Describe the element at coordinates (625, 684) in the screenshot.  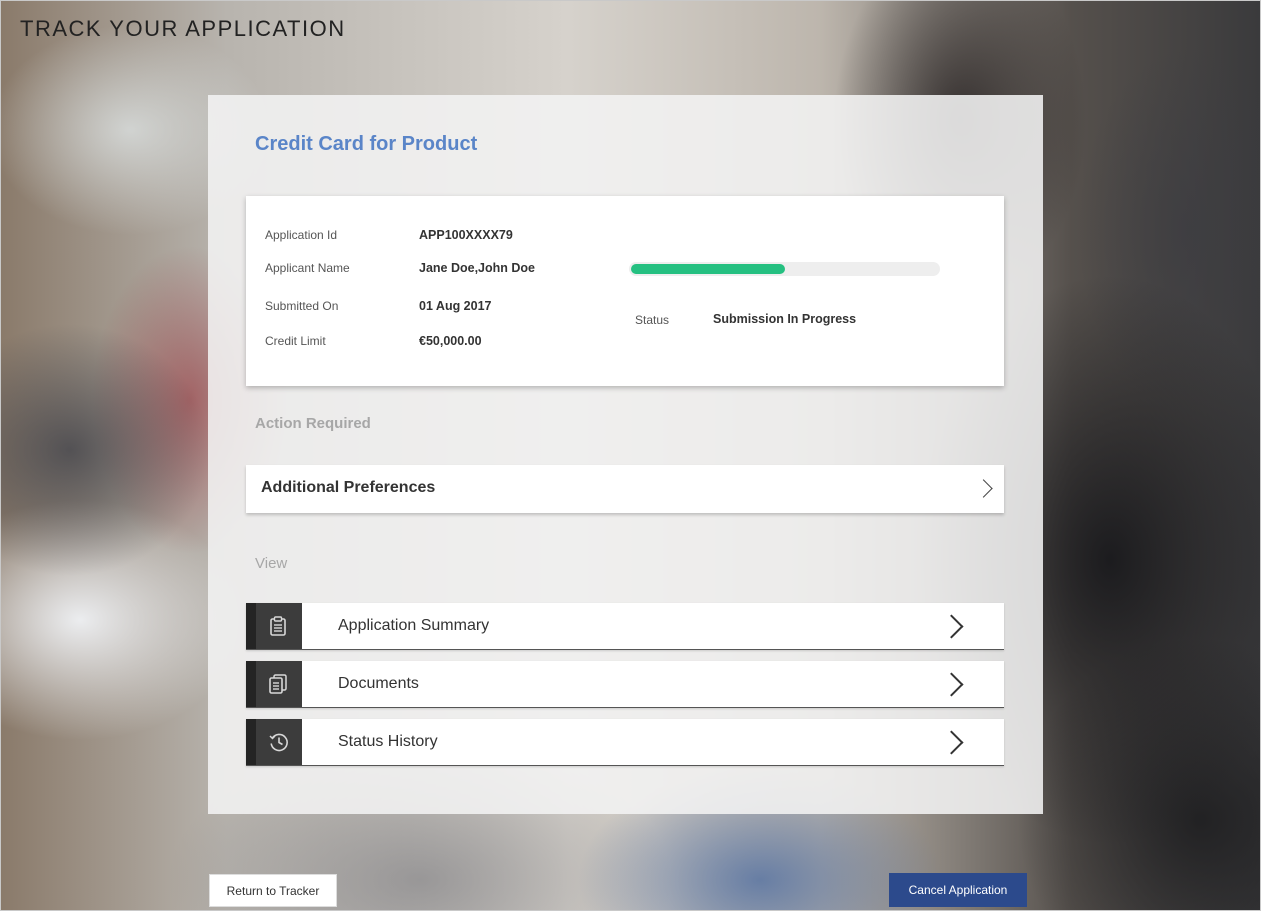
I see `documents-item: Documents` at that location.